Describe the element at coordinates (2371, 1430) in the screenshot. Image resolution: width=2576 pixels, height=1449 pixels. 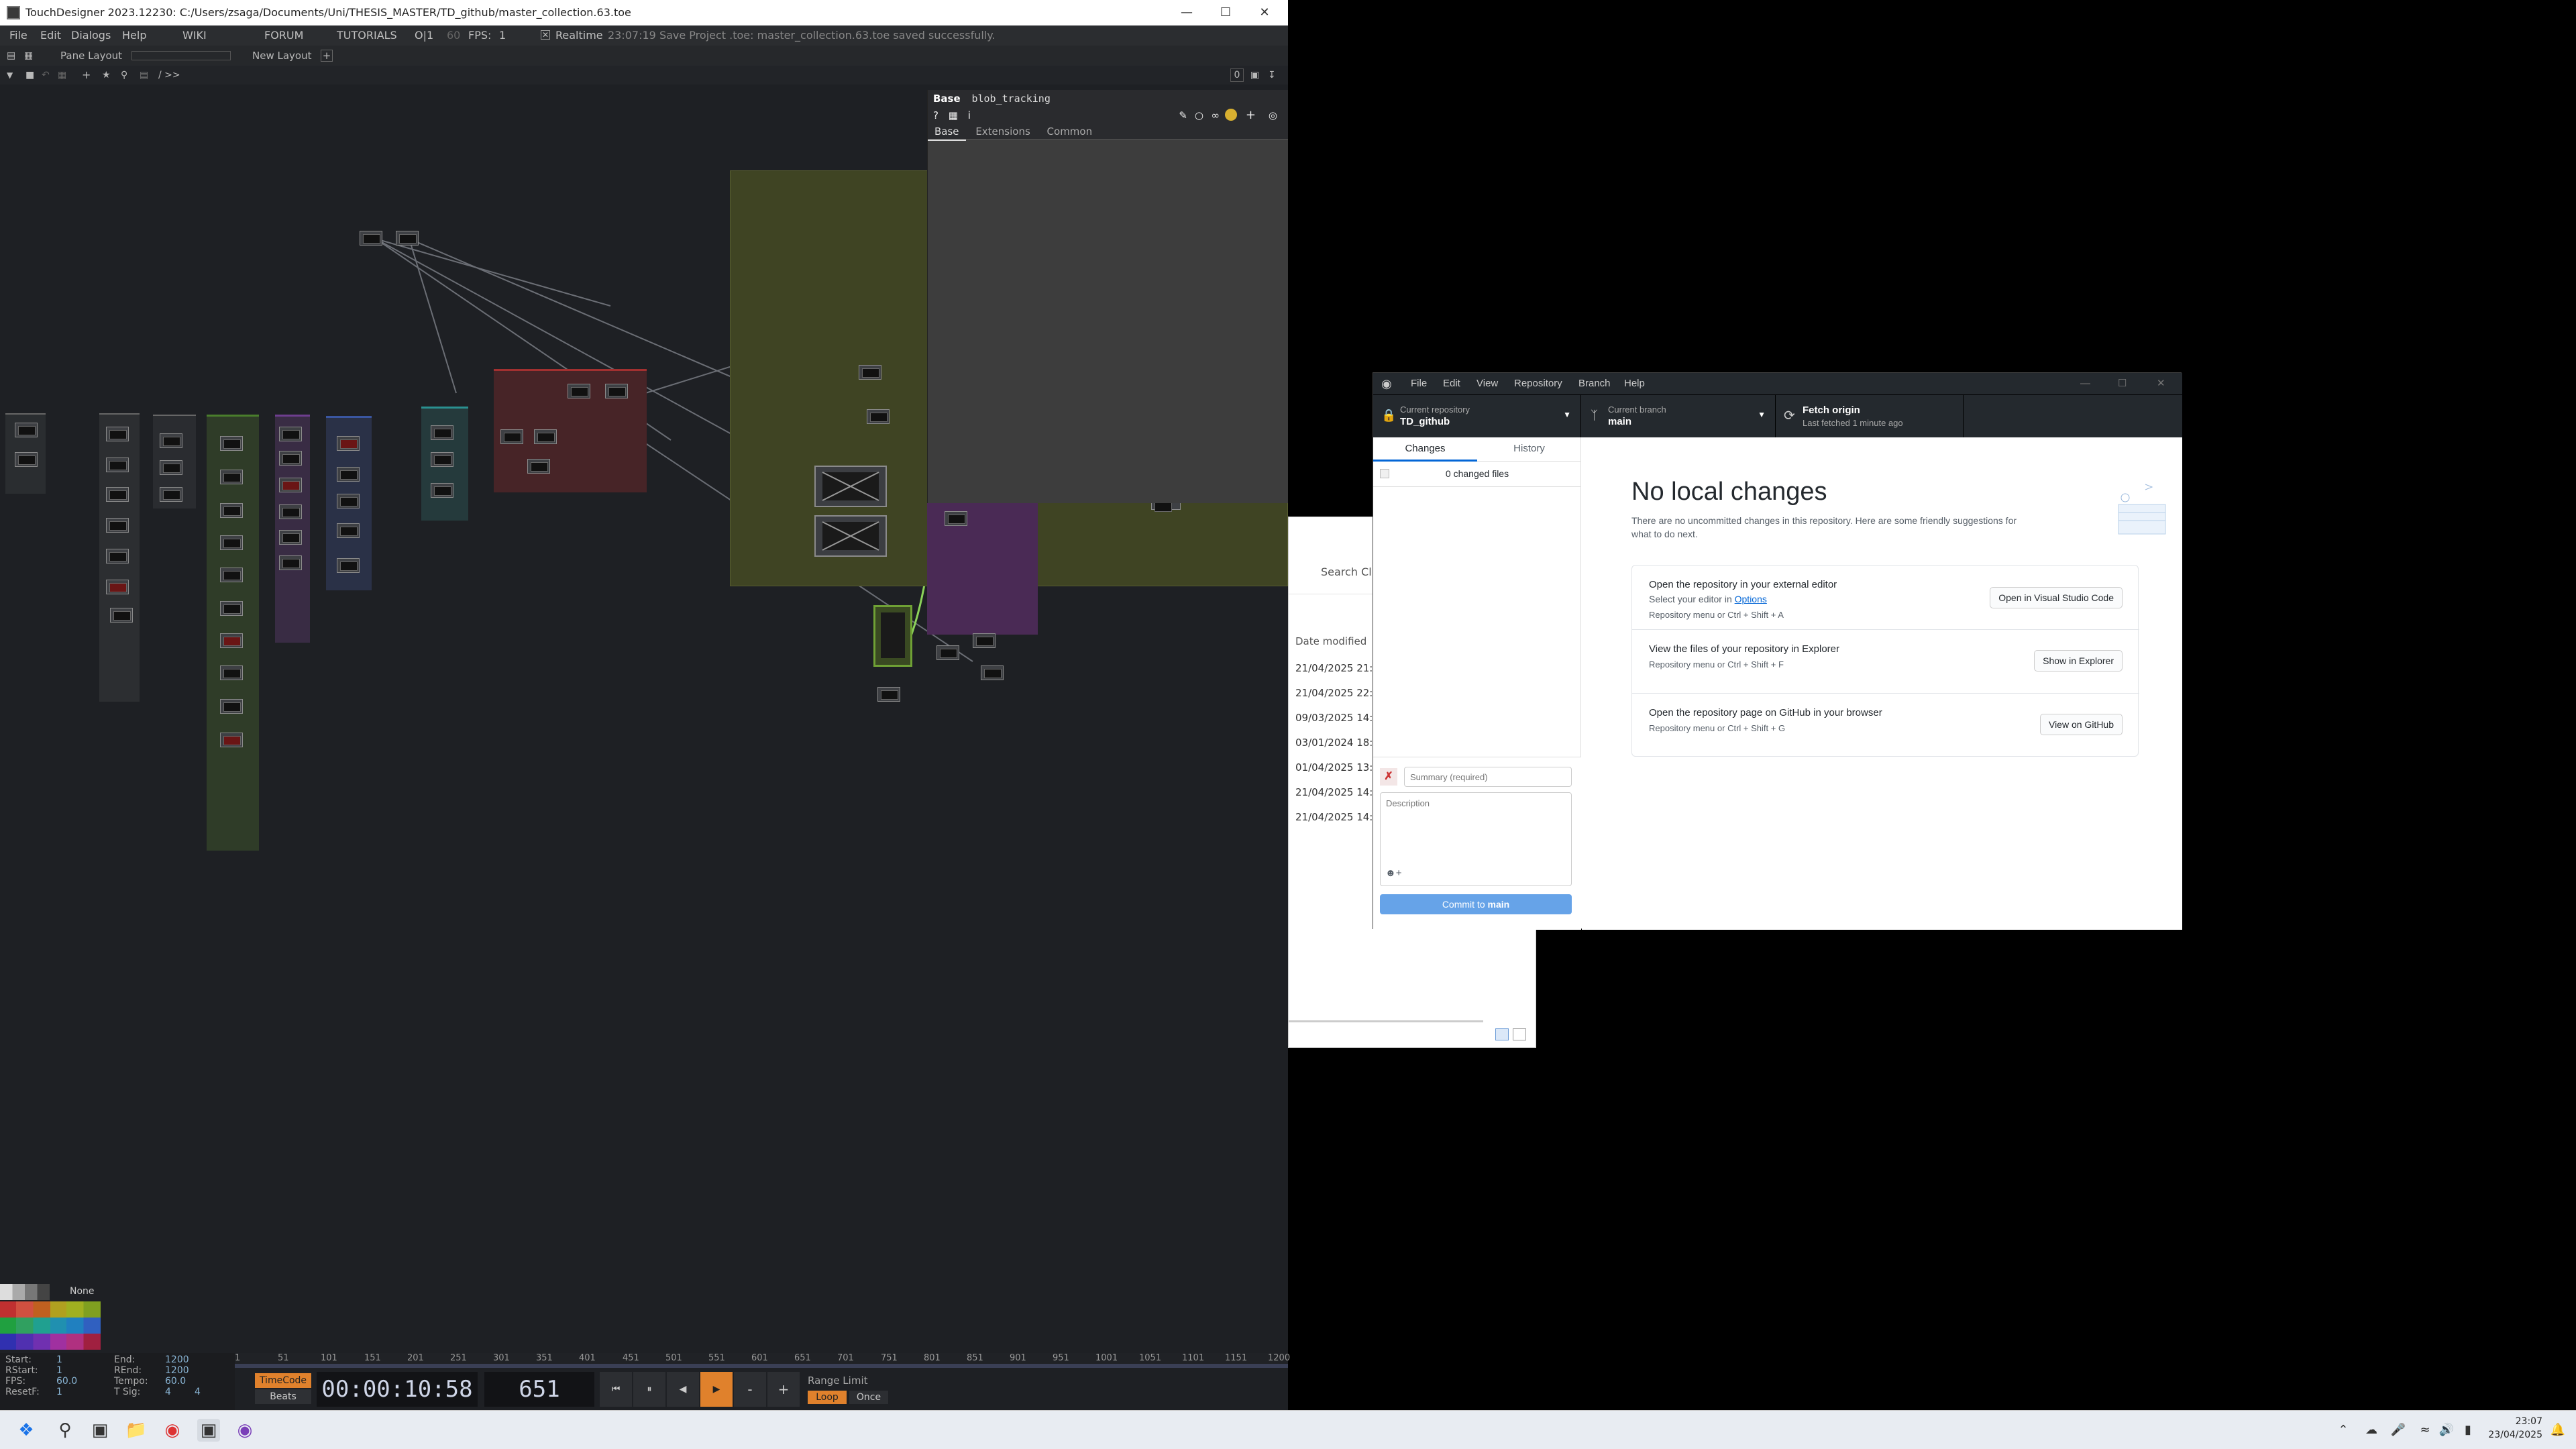
I see `network-drive-icon: ☁` at that location.